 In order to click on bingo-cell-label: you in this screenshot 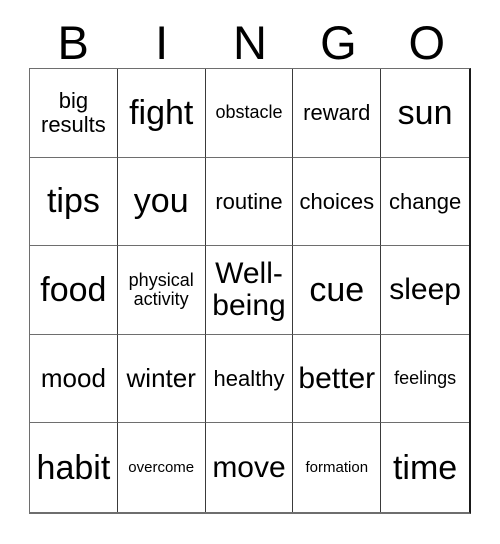, I will do `click(161, 201)`.